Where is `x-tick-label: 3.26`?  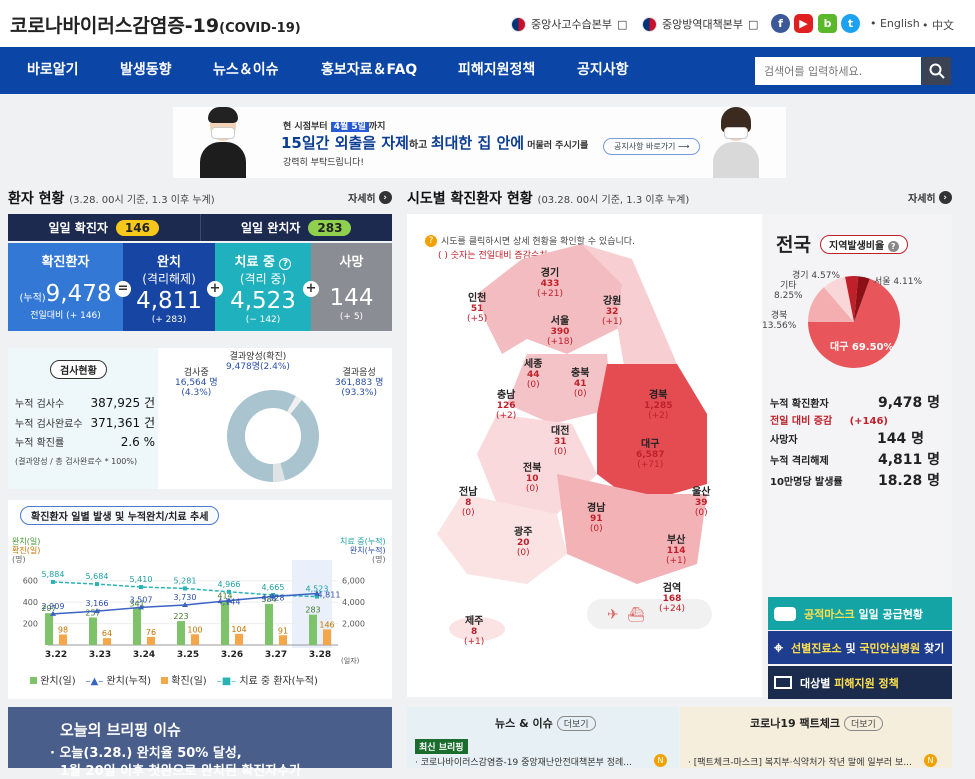
x-tick-label: 3.26 is located at coordinates (232, 655).